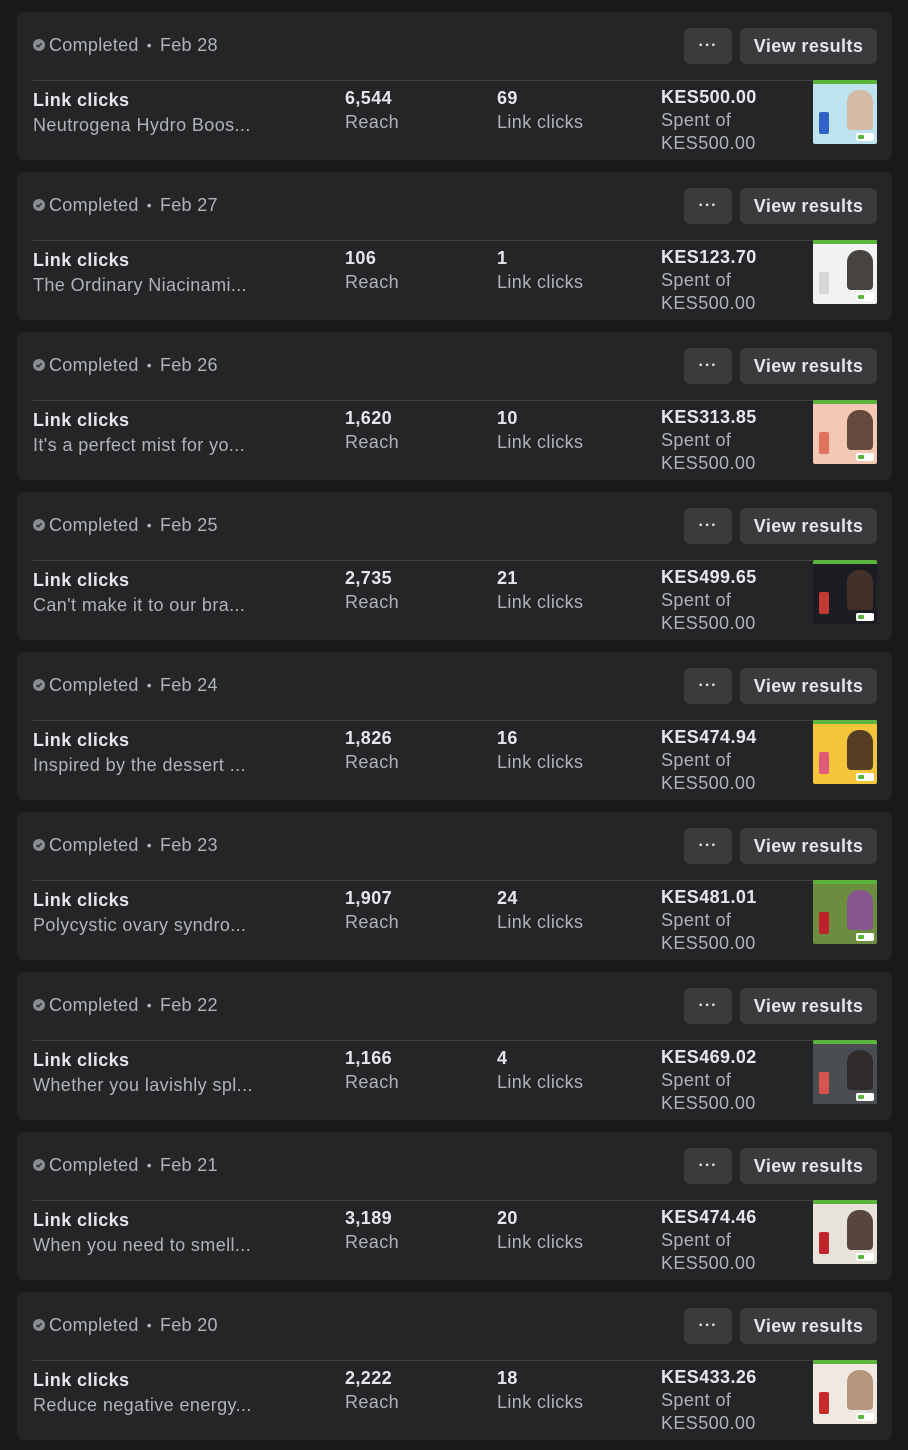 This screenshot has height=1450, width=908. Describe the element at coordinates (502, 258) in the screenshot. I see `link-clicks-value: 1` at that location.